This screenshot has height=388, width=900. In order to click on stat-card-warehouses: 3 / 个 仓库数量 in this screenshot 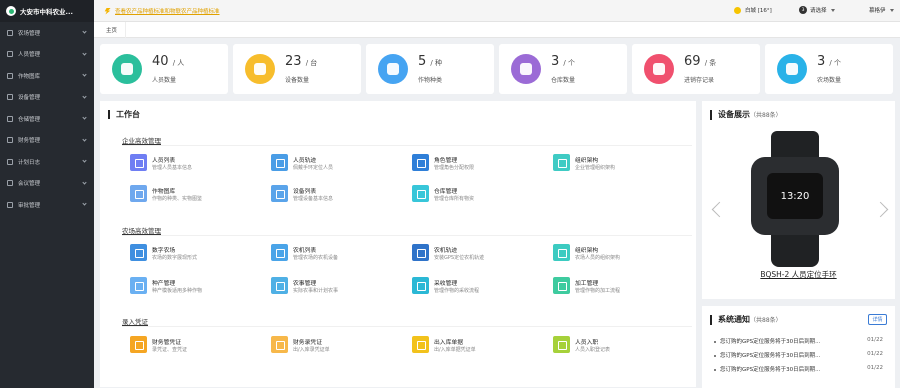, I will do `click(563, 69)`.